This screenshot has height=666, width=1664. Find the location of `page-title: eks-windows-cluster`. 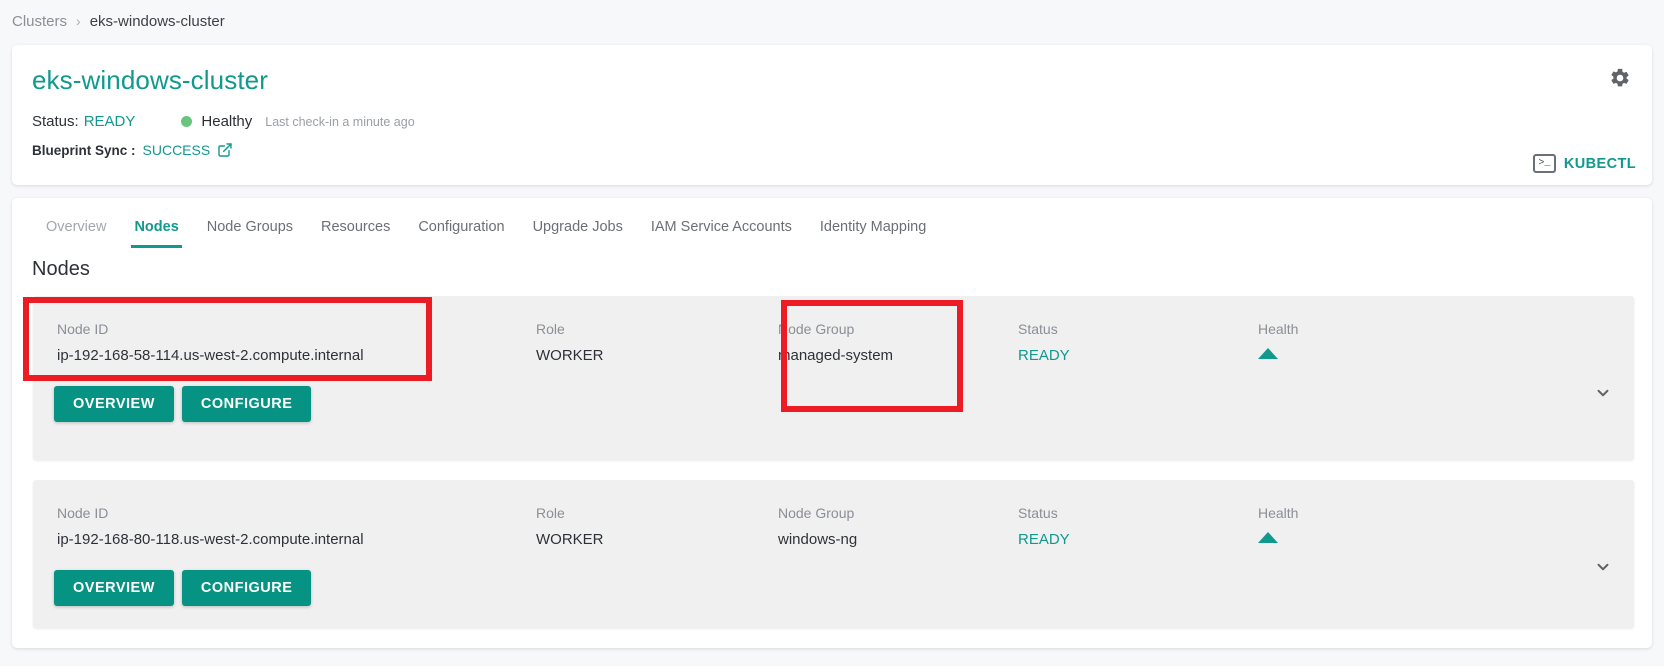

page-title: eks-windows-cluster is located at coordinates (150, 80).